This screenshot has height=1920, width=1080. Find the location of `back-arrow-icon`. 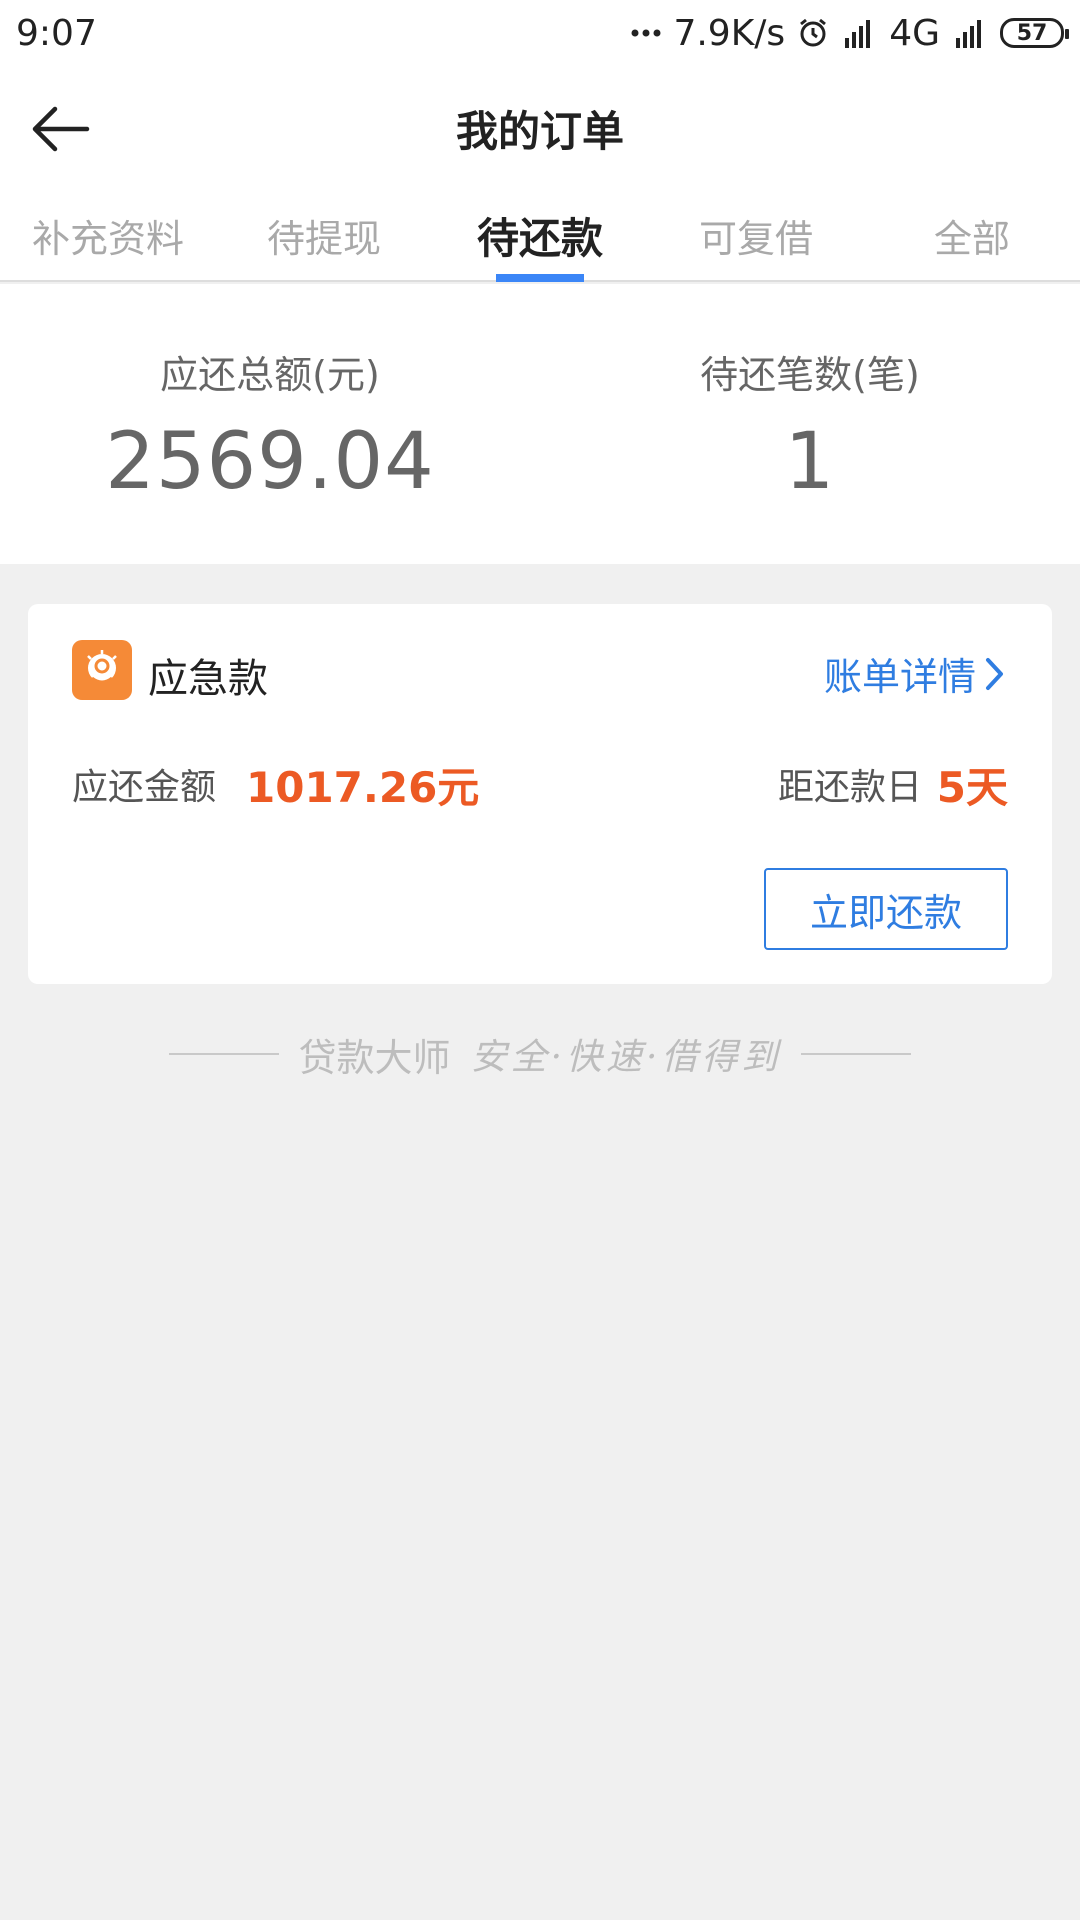

back-arrow-icon is located at coordinates (61, 129).